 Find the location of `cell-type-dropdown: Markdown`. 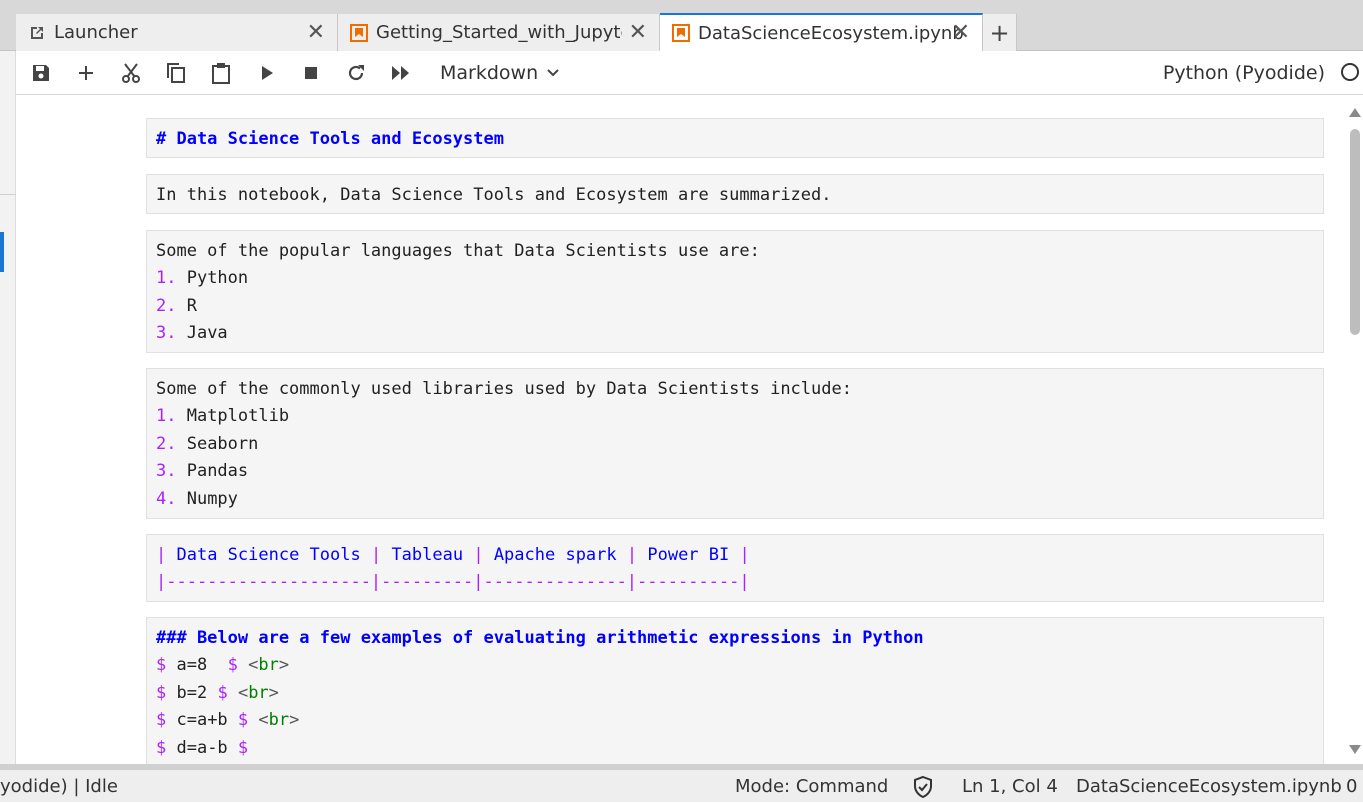

cell-type-dropdown: Markdown is located at coordinates (500, 73).